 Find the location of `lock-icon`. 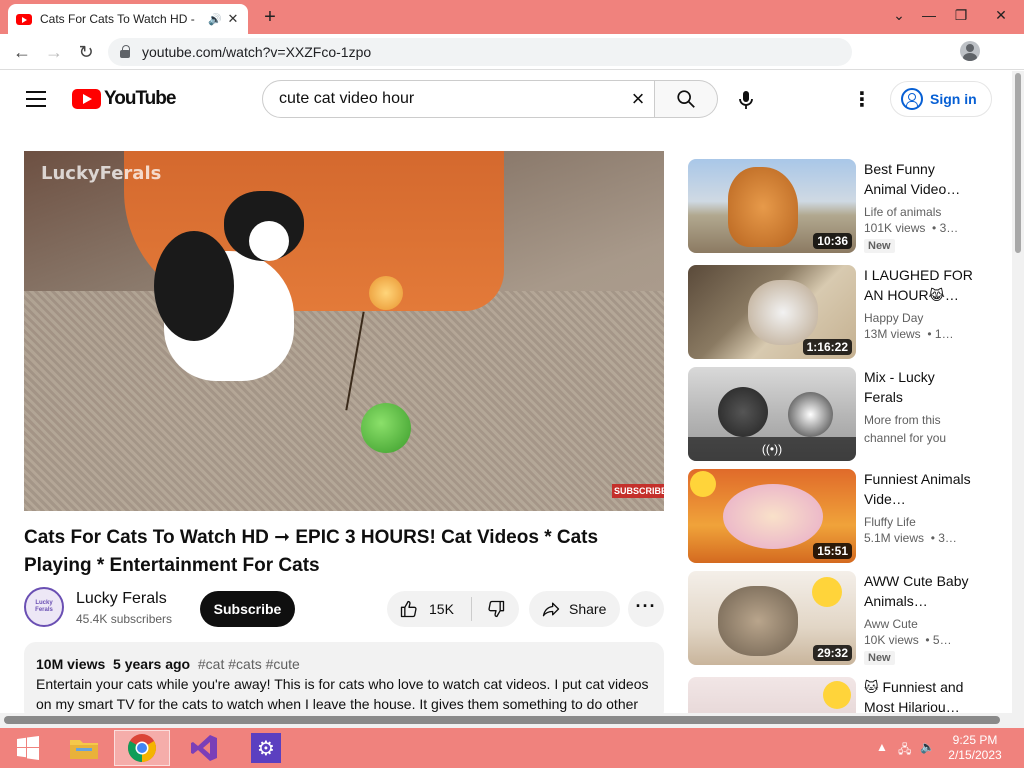

lock-icon is located at coordinates (125, 51).